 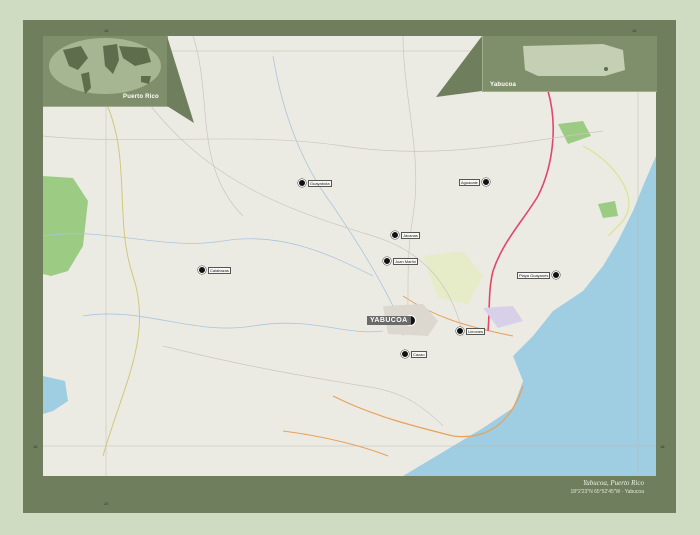 I want to click on world-locator-inset: Puerto Rico, so click(x=105, y=71).